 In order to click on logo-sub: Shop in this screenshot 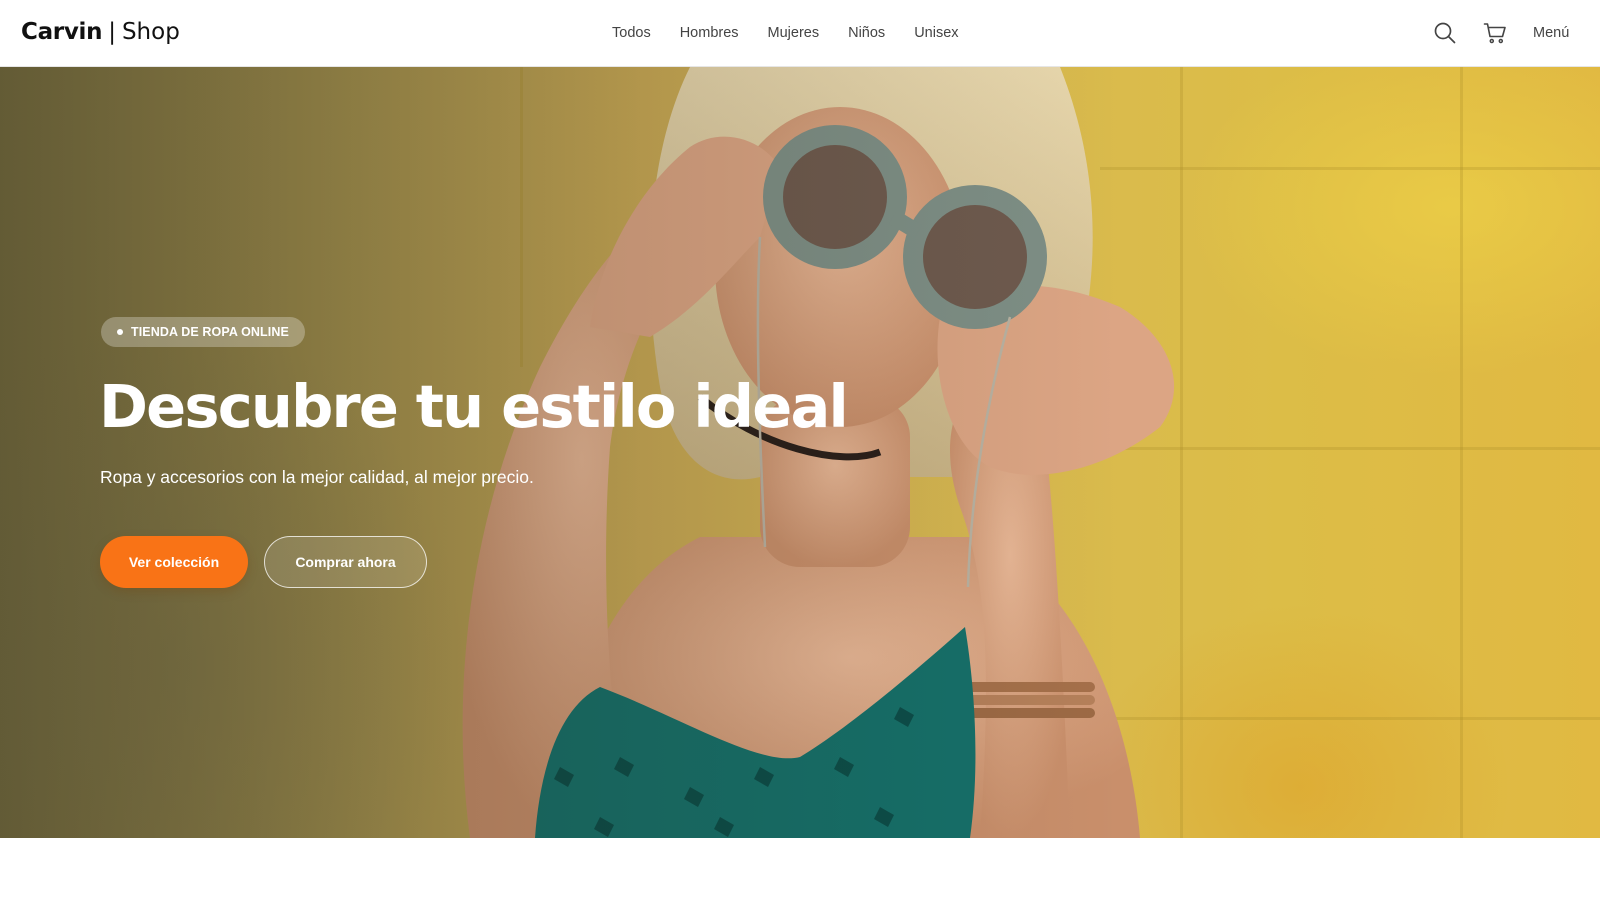, I will do `click(150, 32)`.